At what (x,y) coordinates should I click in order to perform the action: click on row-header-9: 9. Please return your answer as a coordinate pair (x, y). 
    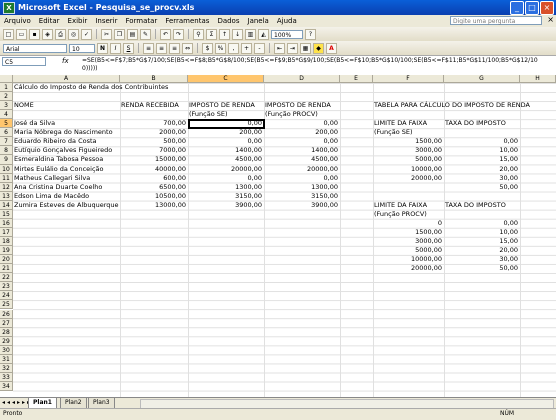
    Looking at the image, I should click on (6, 160).